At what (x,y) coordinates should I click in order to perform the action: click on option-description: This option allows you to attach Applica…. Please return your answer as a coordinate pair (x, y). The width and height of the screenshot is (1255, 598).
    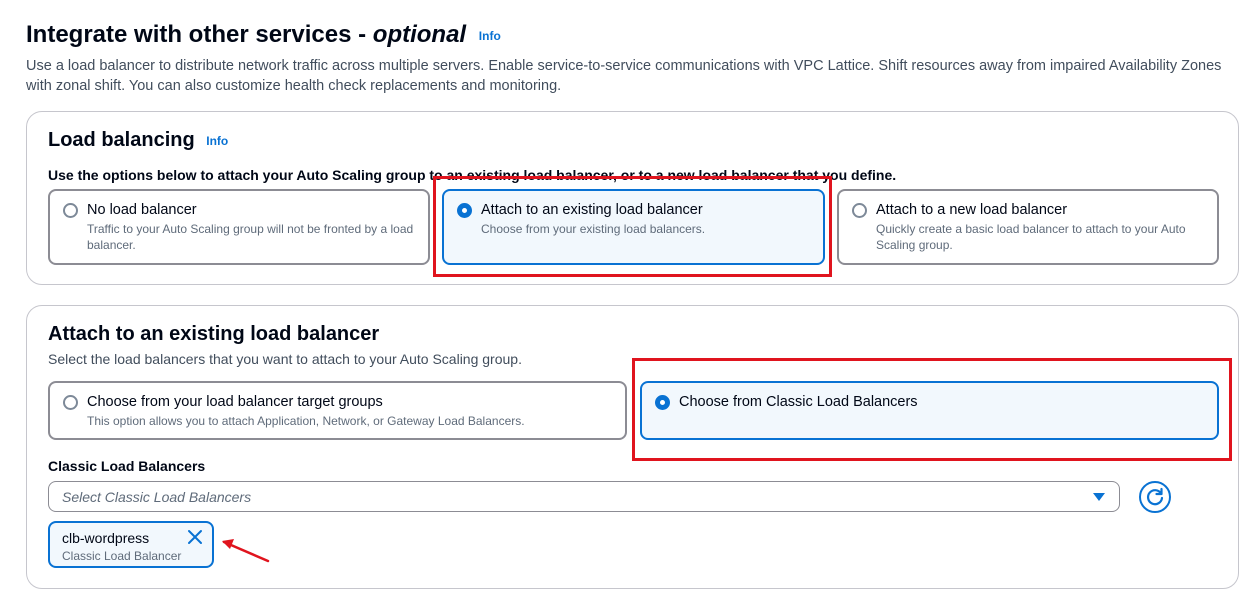
    Looking at the image, I should click on (306, 421).